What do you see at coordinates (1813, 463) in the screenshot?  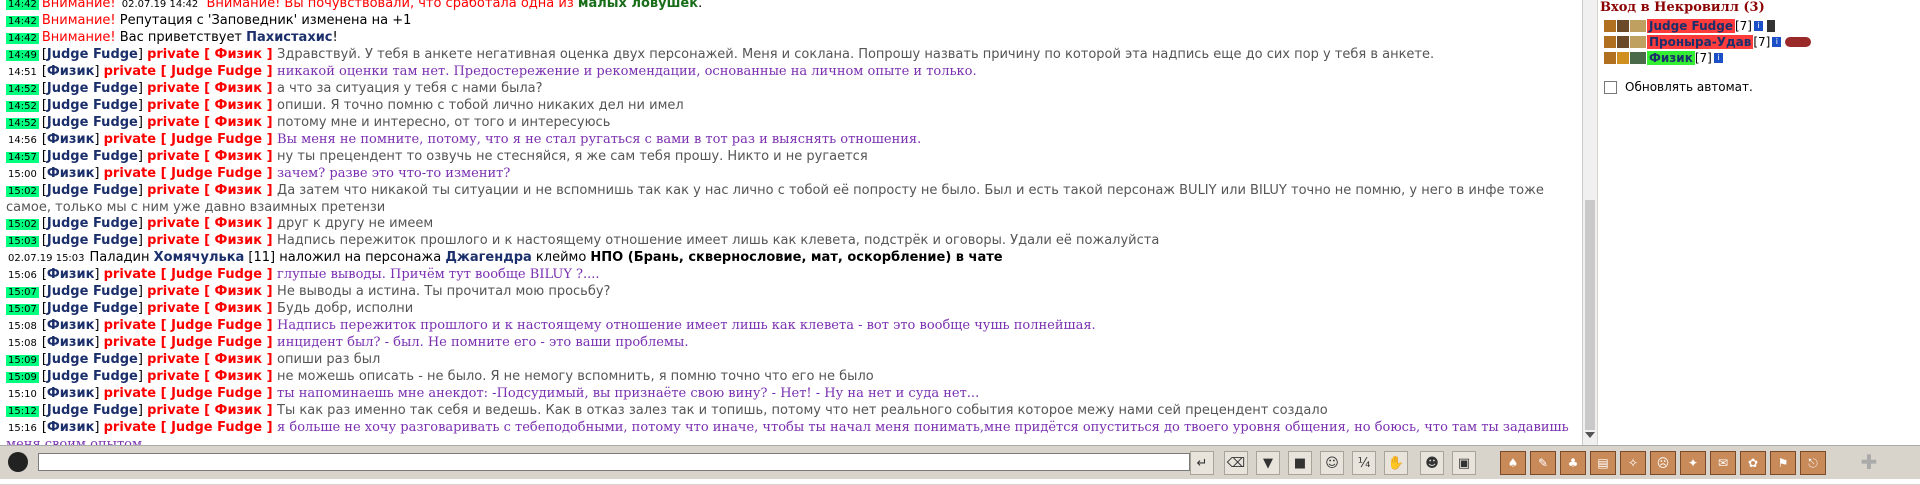 I see `exit-icon: ⎋` at bounding box center [1813, 463].